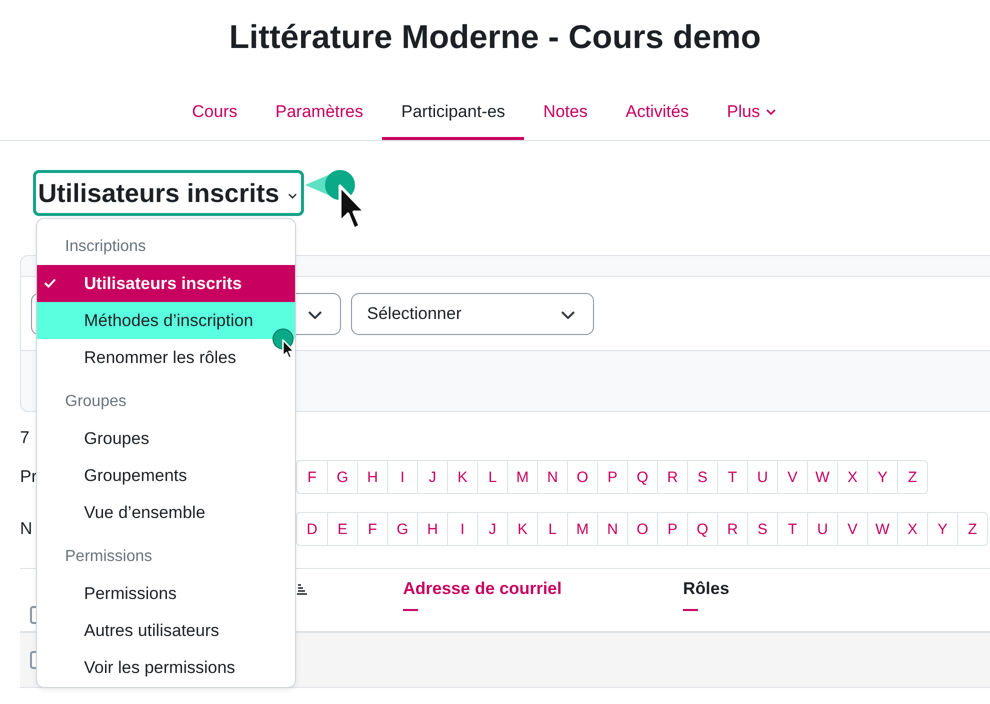 This screenshot has height=704, width=990. Describe the element at coordinates (166, 667) in the screenshot. I see `menu-item: Voir les permissions` at that location.